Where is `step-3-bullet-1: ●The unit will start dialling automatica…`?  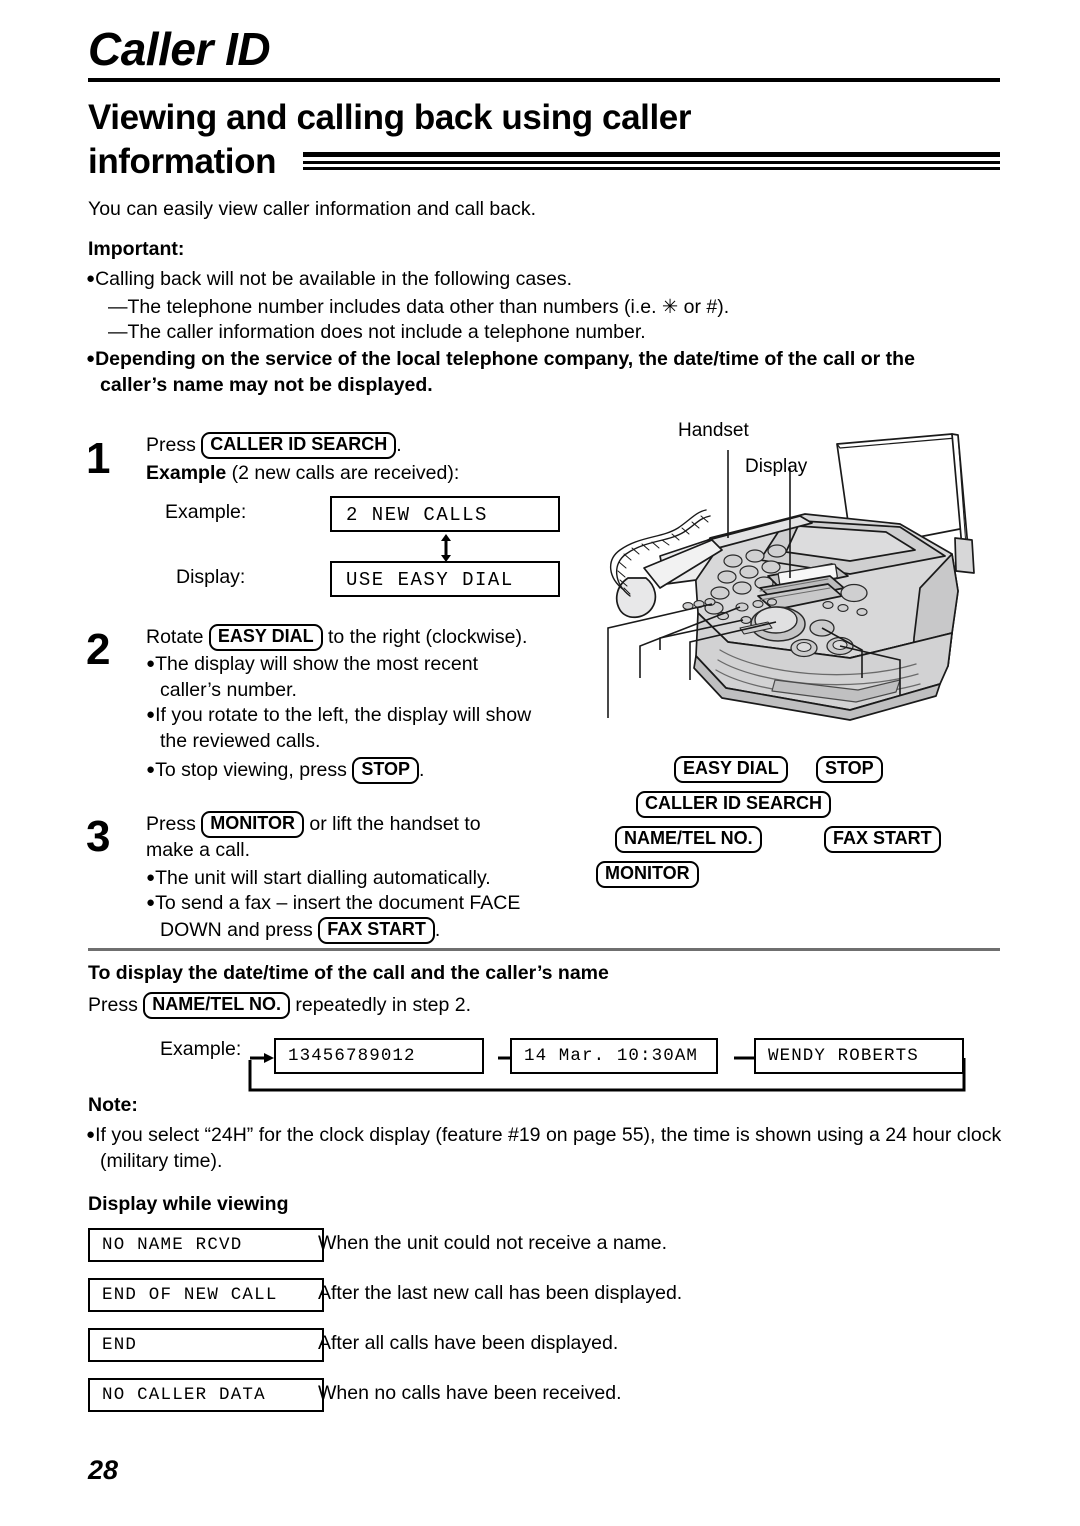
step-3-bullet-1: ●The unit will start dialling automatica… is located at coordinates (361, 879).